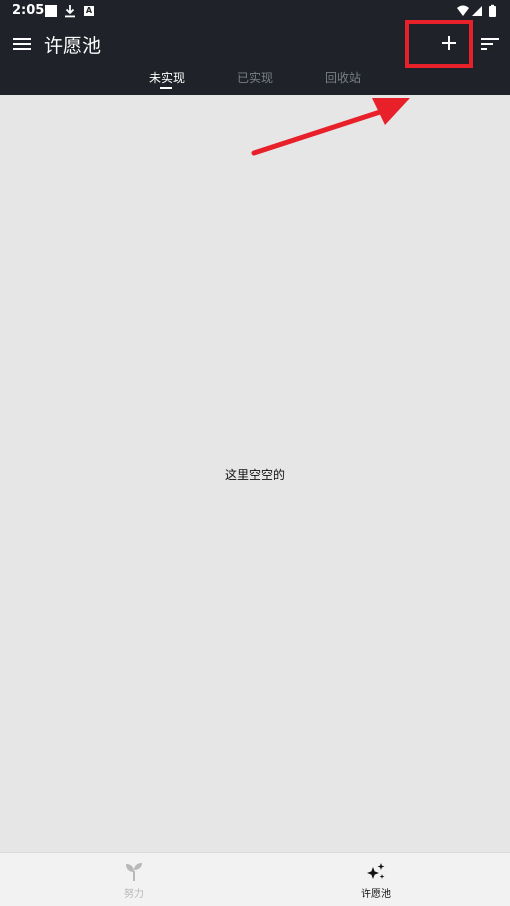 This screenshot has height=906, width=510. I want to click on empty-state-message: 这里空空的, so click(254, 475).